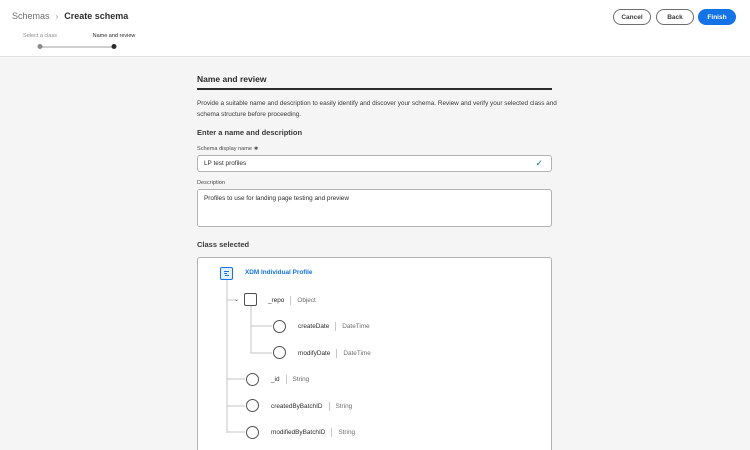 This screenshot has width=750, height=450. Describe the element at coordinates (57, 16) in the screenshot. I see `breadcrumb-chevron-icon: ›` at that location.